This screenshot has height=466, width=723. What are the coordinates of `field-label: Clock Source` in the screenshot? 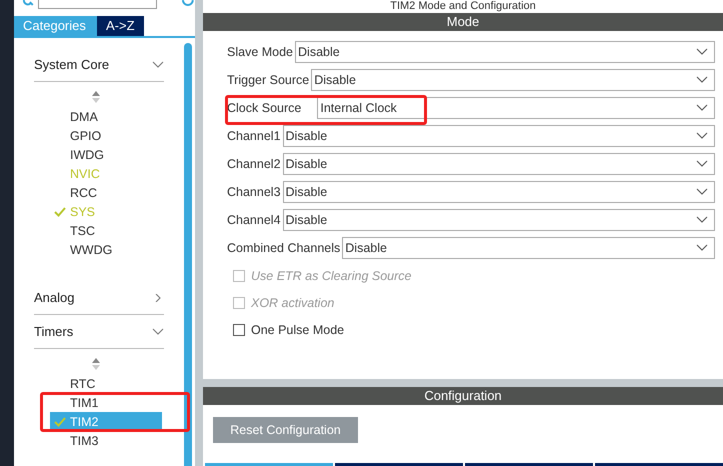 It's located at (264, 108).